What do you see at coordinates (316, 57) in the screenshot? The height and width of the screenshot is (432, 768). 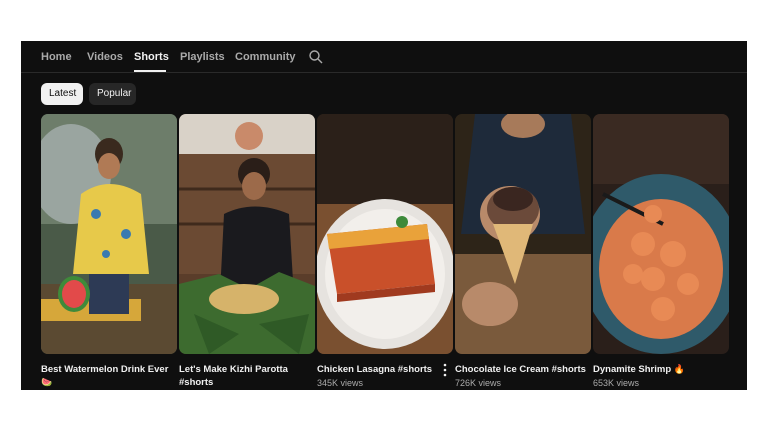 I see `search-icon` at bounding box center [316, 57].